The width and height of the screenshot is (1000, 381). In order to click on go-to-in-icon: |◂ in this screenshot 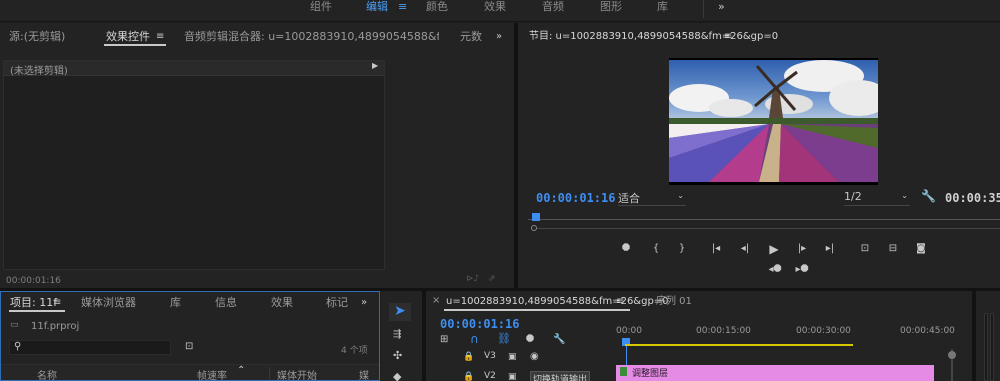, I will do `click(716, 249)`.